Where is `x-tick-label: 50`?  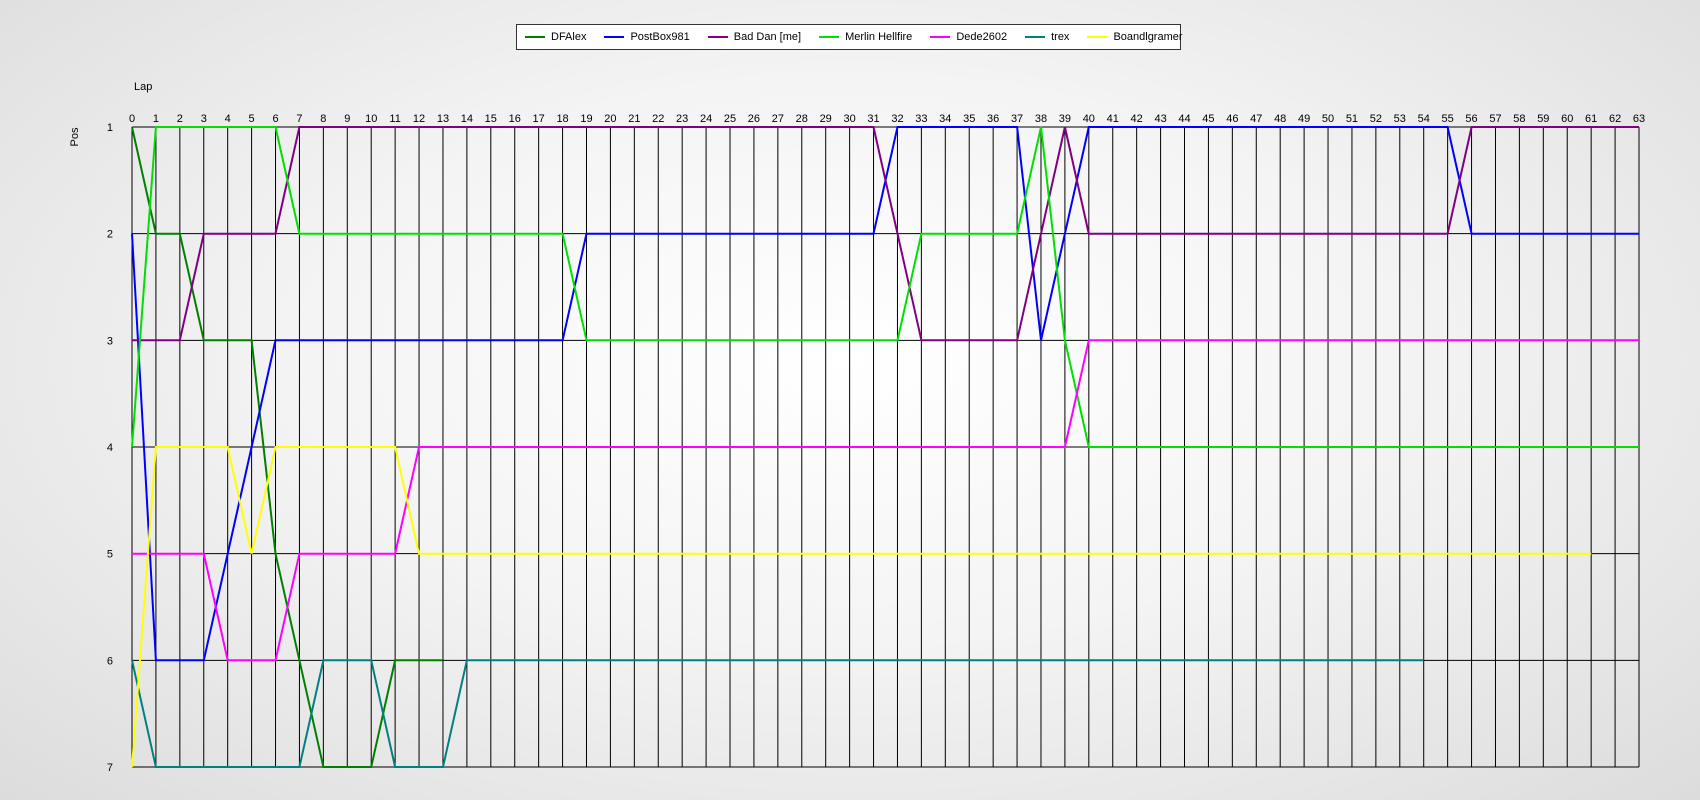 x-tick-label: 50 is located at coordinates (1328, 119).